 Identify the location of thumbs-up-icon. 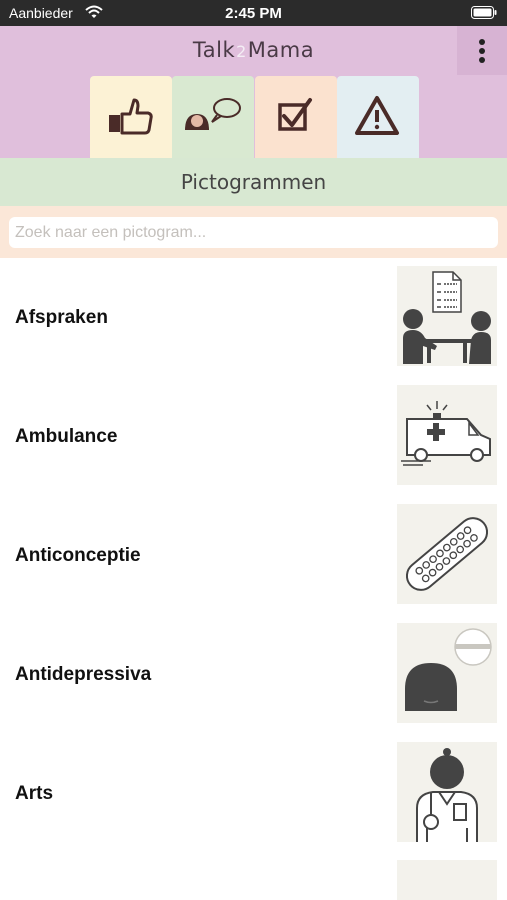
(131, 116).